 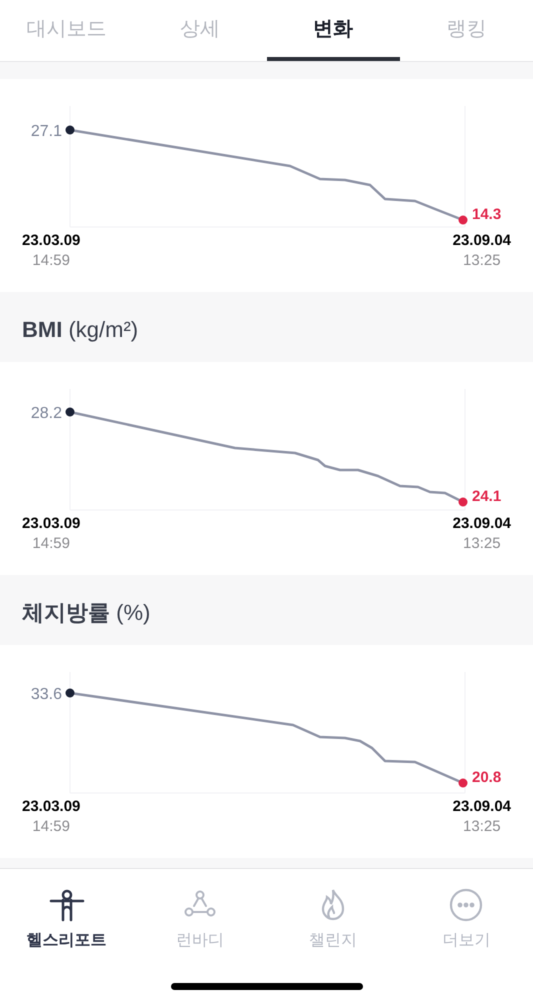 What do you see at coordinates (487, 214) in the screenshot?
I see `end-value: 14.3` at bounding box center [487, 214].